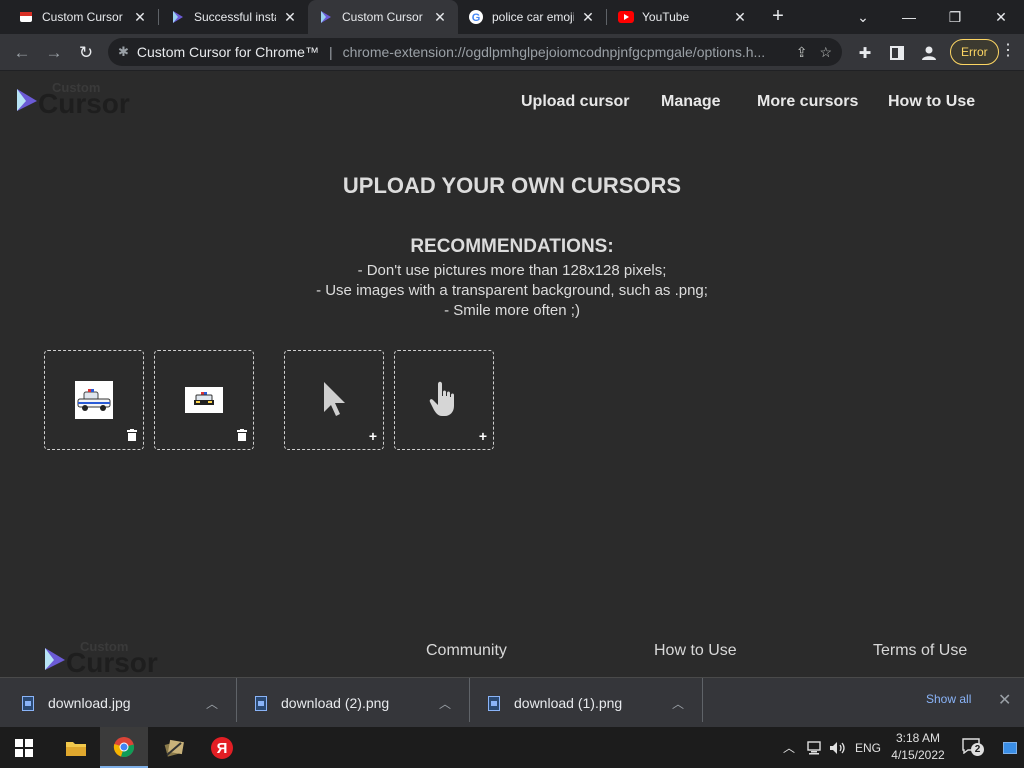 The image size is (1024, 768). What do you see at coordinates (807, 102) in the screenshot?
I see `nav-more-cursors: More cursors` at bounding box center [807, 102].